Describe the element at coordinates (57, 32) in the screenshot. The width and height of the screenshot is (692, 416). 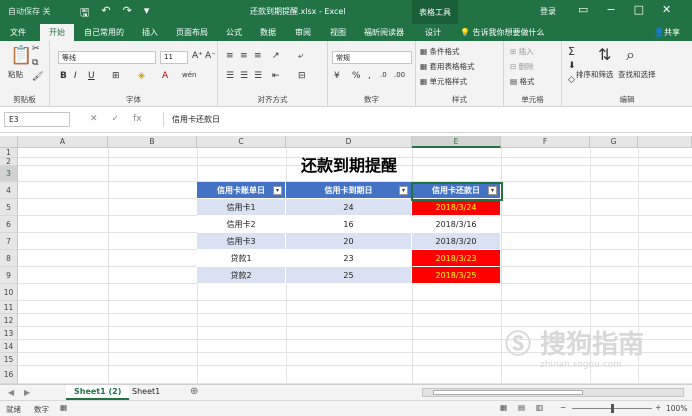
I see `tab-home: 开始` at that location.